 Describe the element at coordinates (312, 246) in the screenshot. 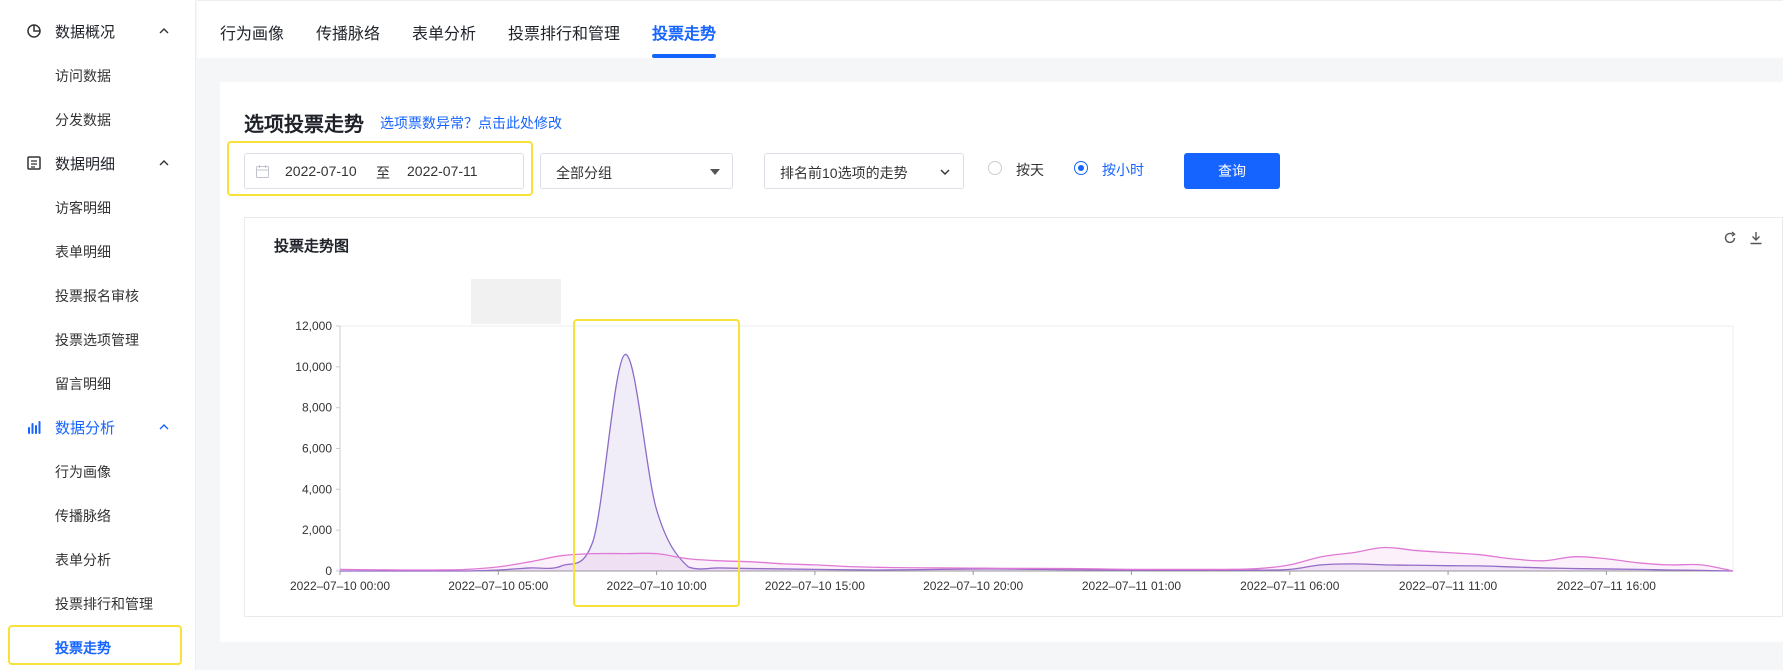

I see `chart-title: 投票走势图` at that location.